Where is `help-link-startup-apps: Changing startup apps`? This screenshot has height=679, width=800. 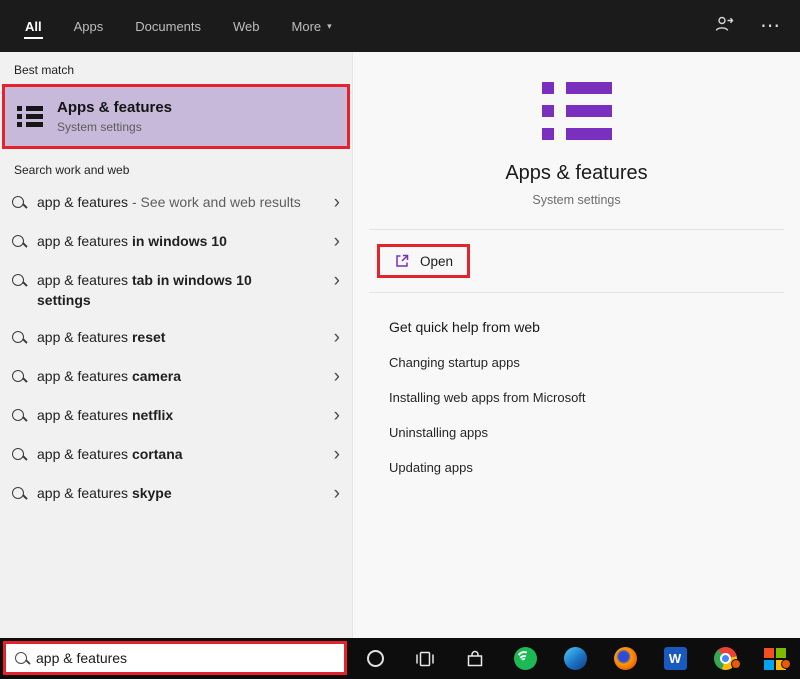 help-link-startup-apps: Changing startup apps is located at coordinates (454, 362).